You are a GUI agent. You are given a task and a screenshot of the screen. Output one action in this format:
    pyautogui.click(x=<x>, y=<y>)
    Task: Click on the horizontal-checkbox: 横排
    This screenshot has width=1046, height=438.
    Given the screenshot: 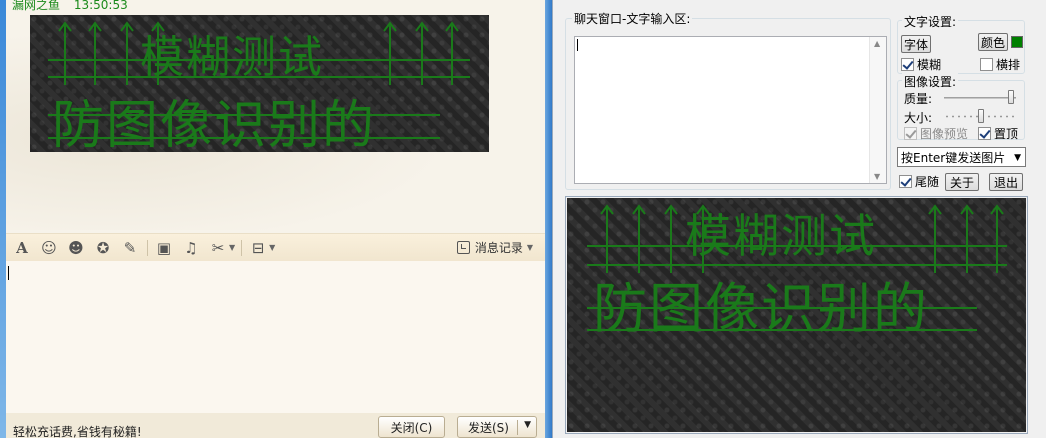 What is the action you would take?
    pyautogui.click(x=1000, y=64)
    